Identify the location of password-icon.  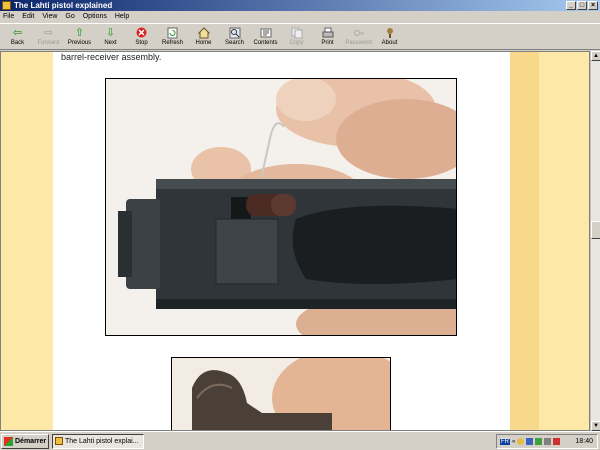
(359, 33).